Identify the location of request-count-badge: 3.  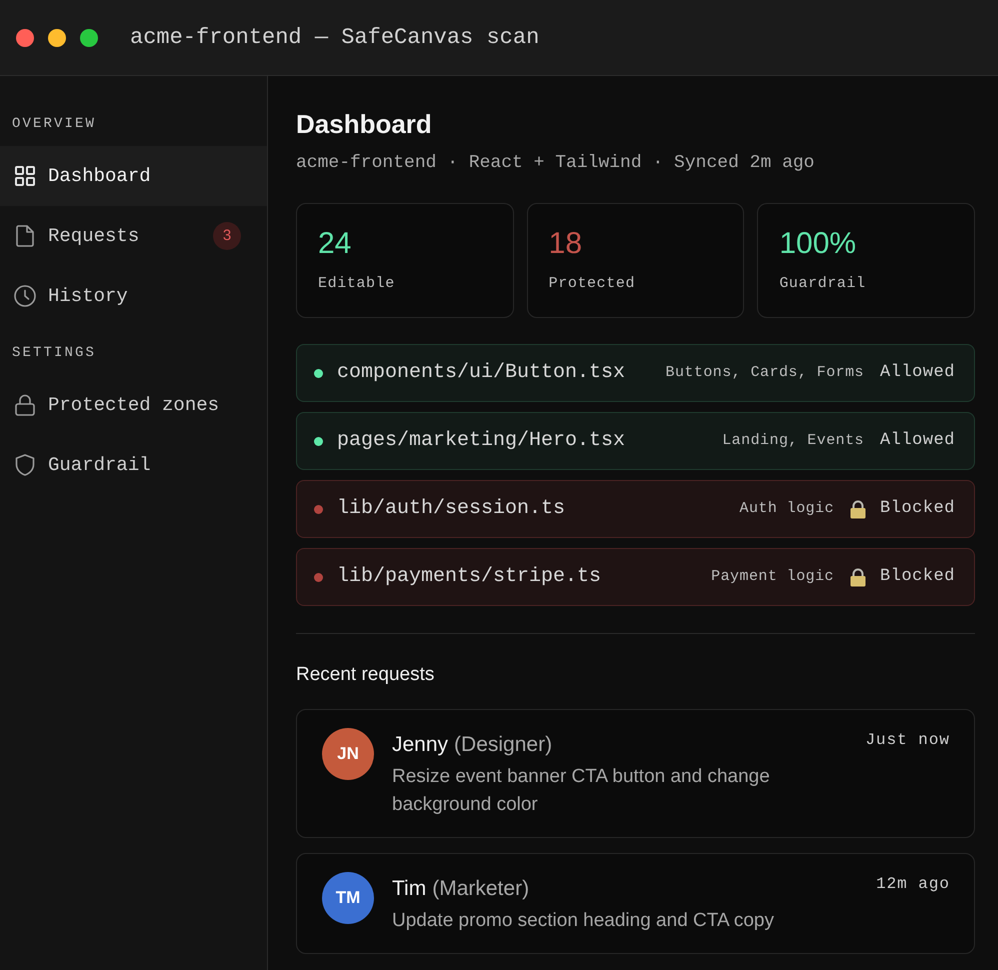
(227, 236).